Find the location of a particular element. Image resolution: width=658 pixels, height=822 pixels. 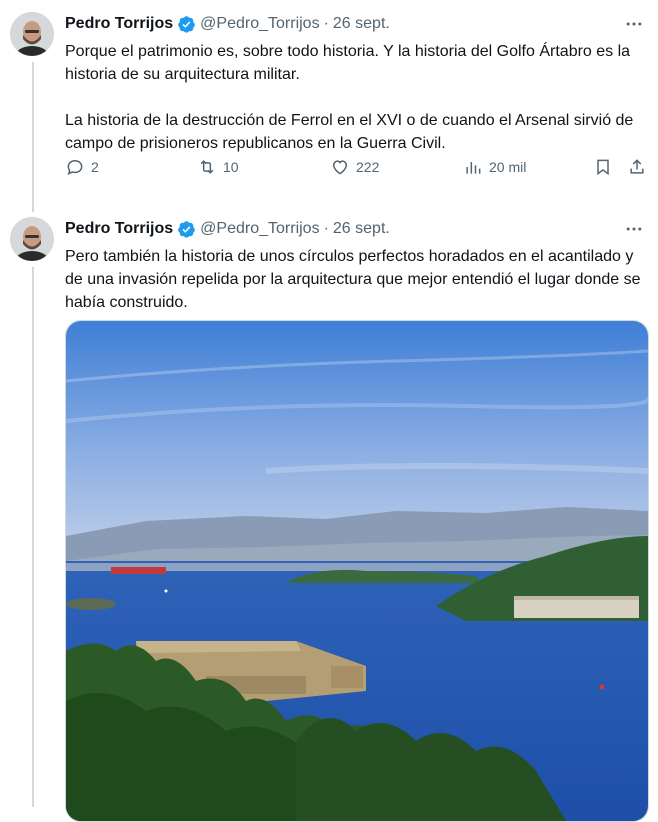

views-icon is located at coordinates (473, 168).